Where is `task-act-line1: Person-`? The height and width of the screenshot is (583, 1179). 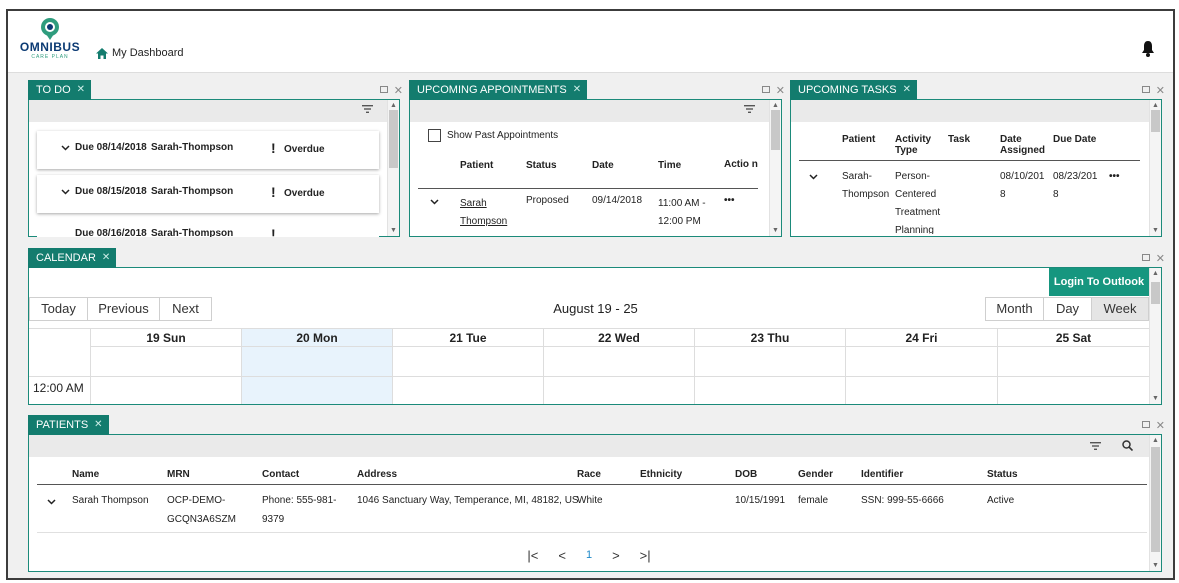
task-act-line1: Person- is located at coordinates (913, 176).